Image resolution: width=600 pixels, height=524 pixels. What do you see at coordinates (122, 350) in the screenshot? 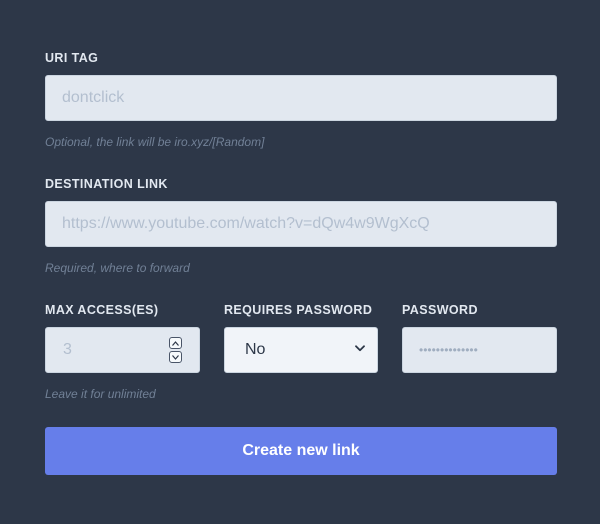
I see `max-access-input: 3` at bounding box center [122, 350].